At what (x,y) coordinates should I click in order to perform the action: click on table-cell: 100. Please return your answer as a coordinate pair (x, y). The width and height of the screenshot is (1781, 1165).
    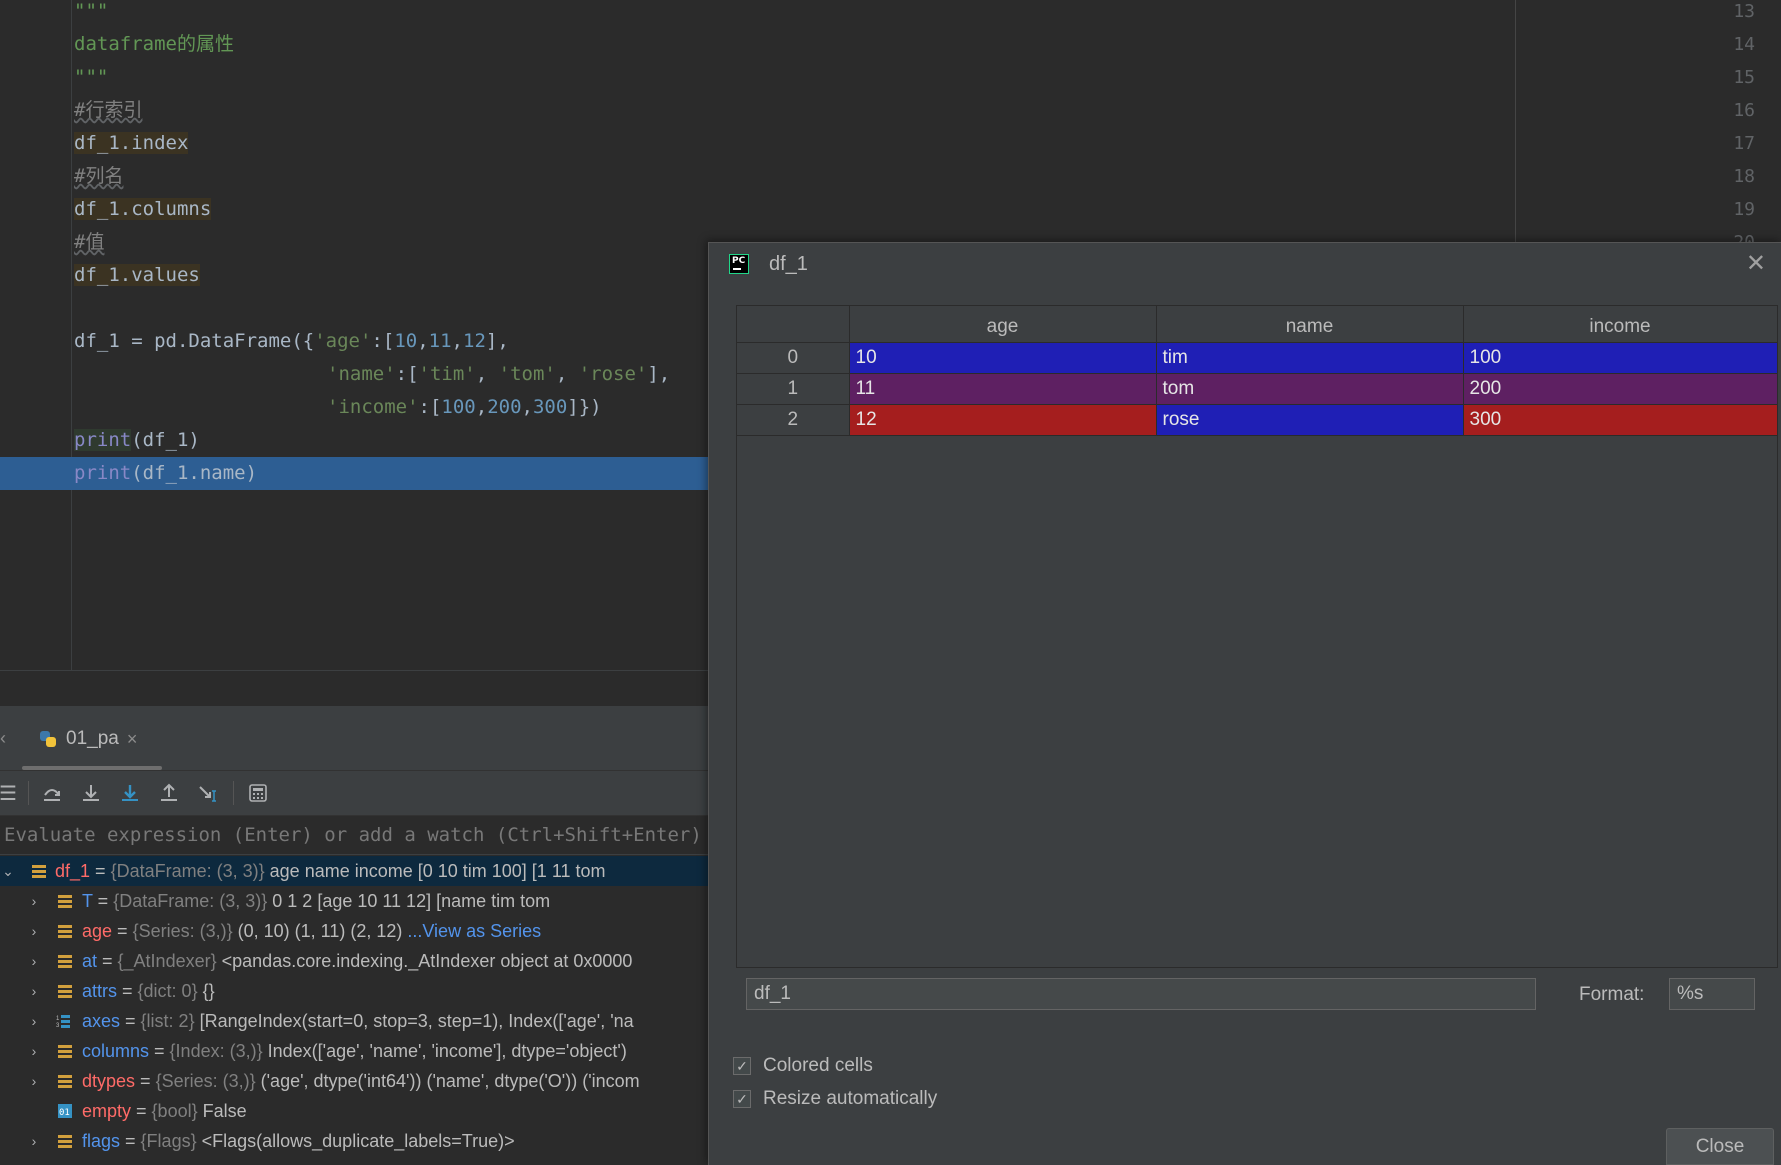
    Looking at the image, I should click on (1620, 358).